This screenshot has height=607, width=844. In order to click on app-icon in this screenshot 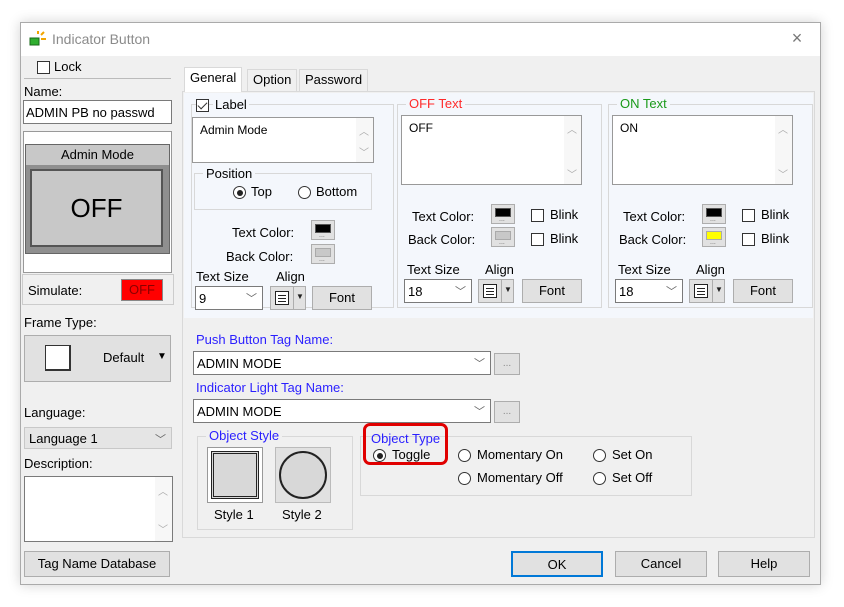, I will do `click(37, 38)`.